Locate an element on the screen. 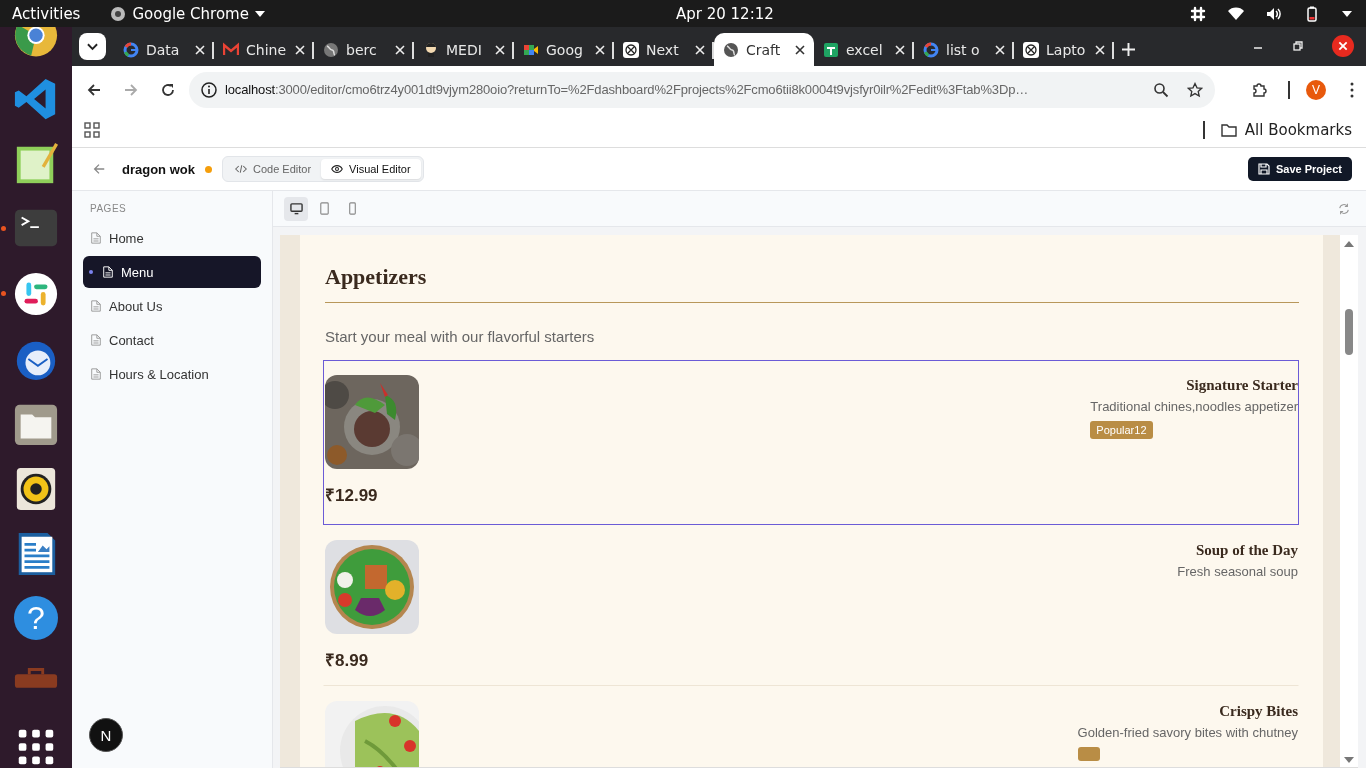  page-item: Menu is located at coordinates (172, 272).